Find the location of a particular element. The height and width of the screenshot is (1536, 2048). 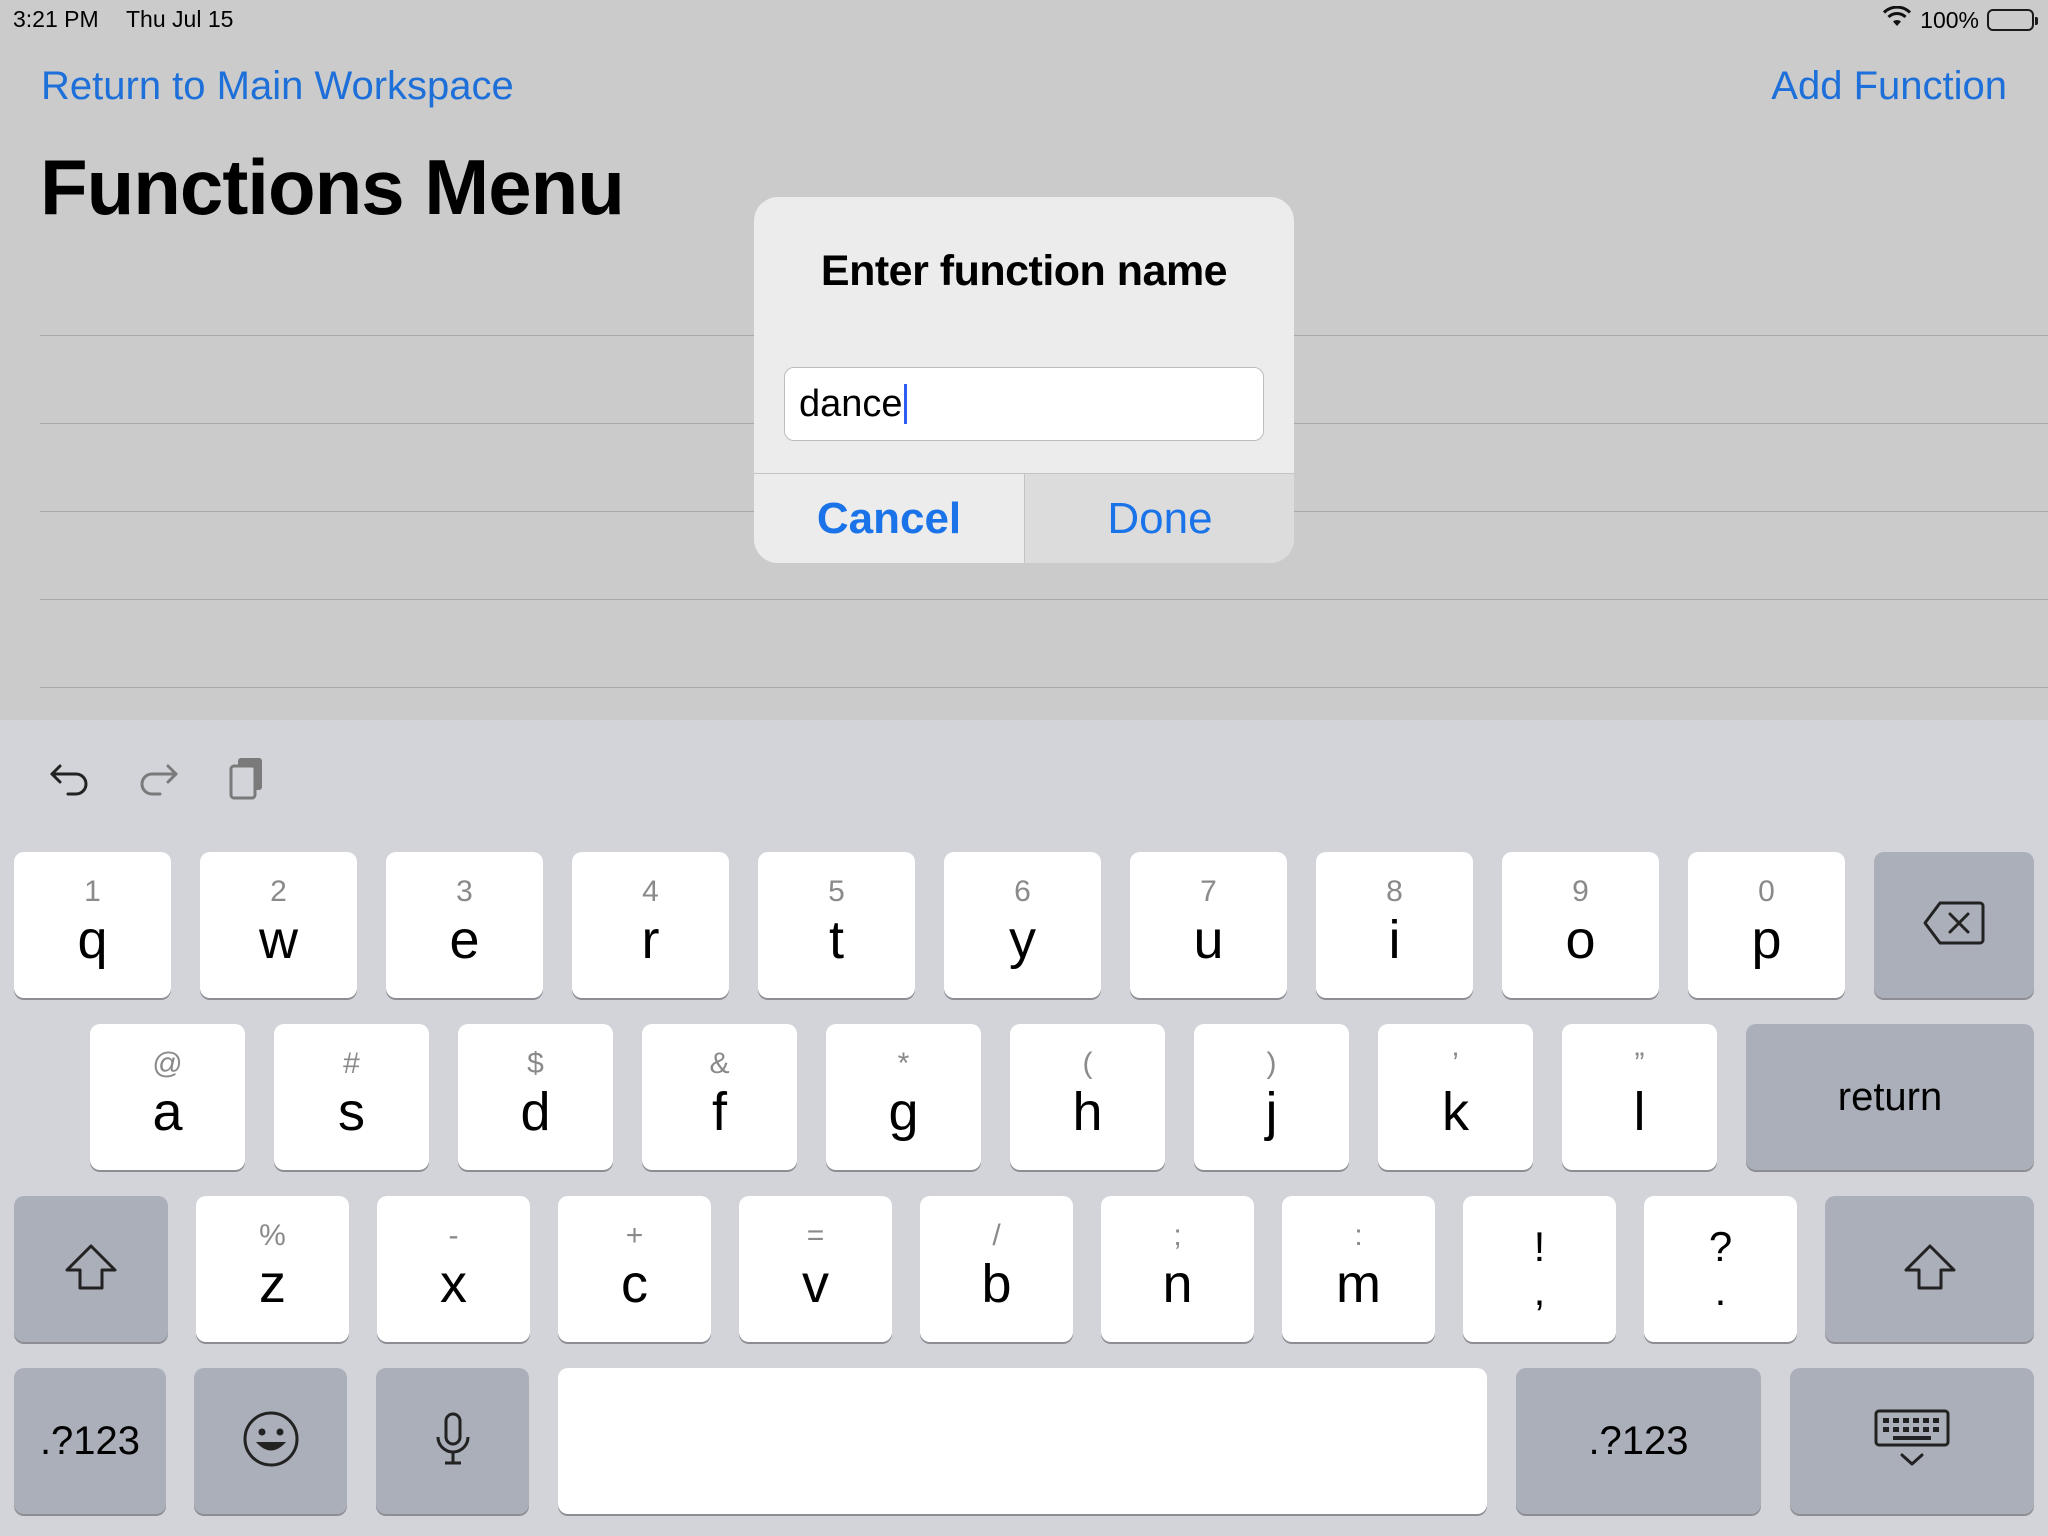

return-key: return is located at coordinates (1890, 1097).